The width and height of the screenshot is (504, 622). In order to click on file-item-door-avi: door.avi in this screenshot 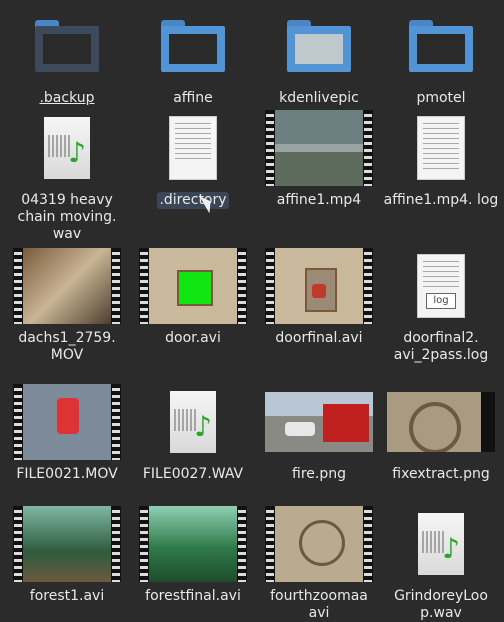, I will do `click(193, 296)`.